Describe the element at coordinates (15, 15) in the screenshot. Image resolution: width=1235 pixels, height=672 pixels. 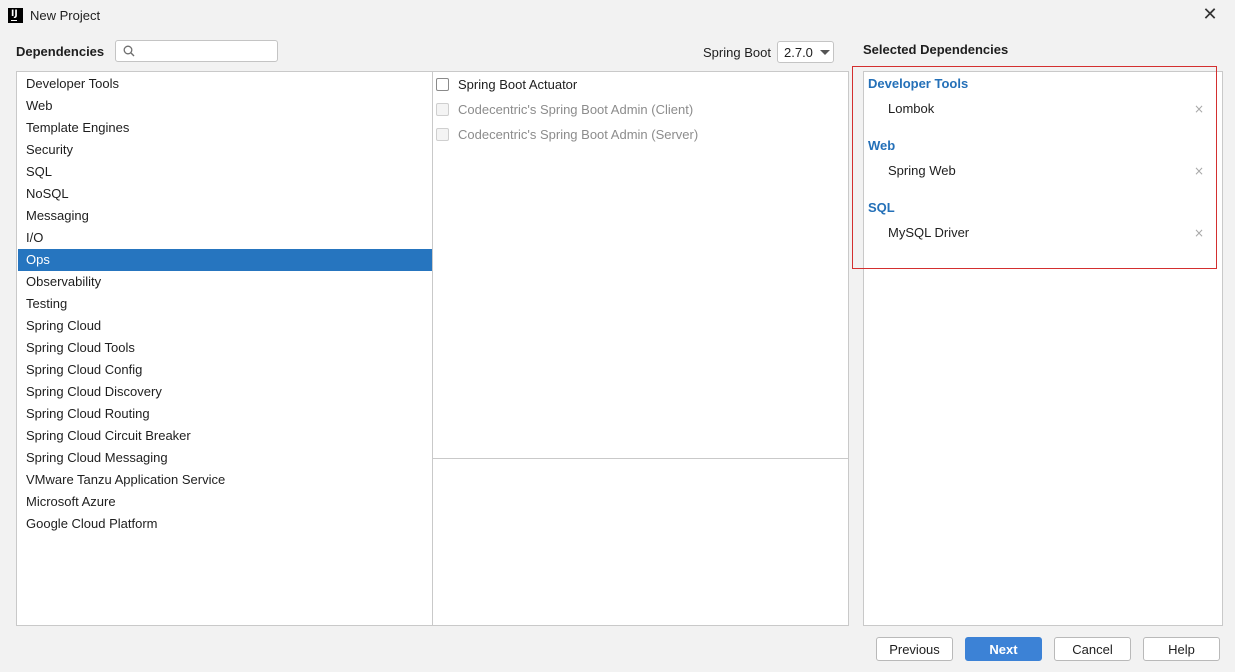
I see `intellij-logo-icon: IJ` at that location.